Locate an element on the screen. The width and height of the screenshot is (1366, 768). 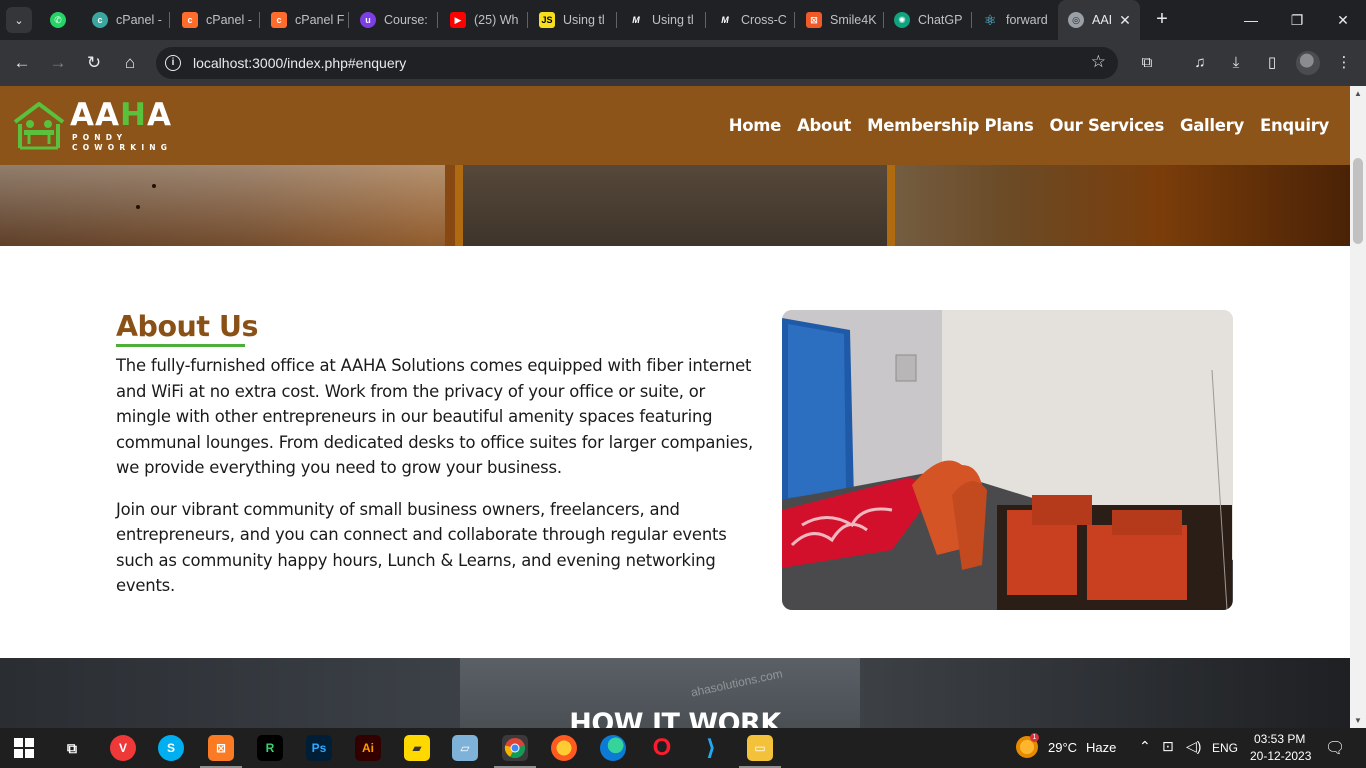
xampp-icon: ⊠ is located at coordinates (221, 751).